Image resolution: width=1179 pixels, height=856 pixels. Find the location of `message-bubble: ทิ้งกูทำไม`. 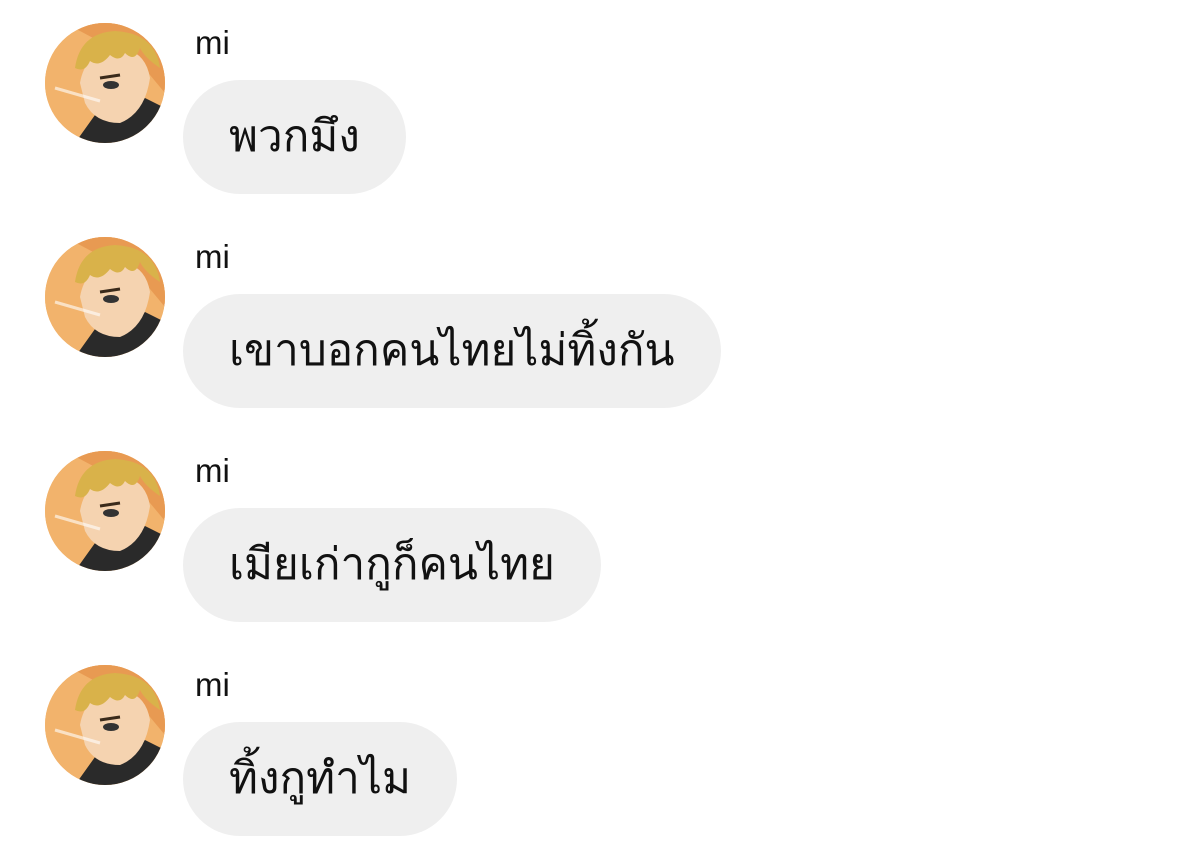

message-bubble: ทิ้งกูทำไม is located at coordinates (320, 779).